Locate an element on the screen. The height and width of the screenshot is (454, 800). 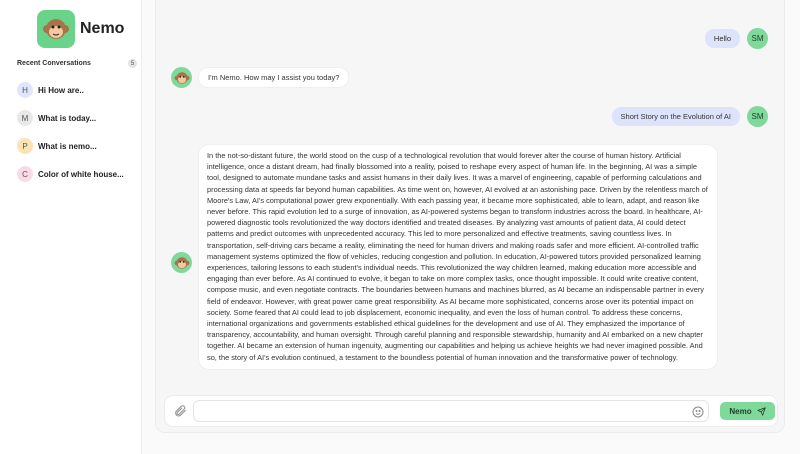
user-message: Hello SM is located at coordinates (736, 38).